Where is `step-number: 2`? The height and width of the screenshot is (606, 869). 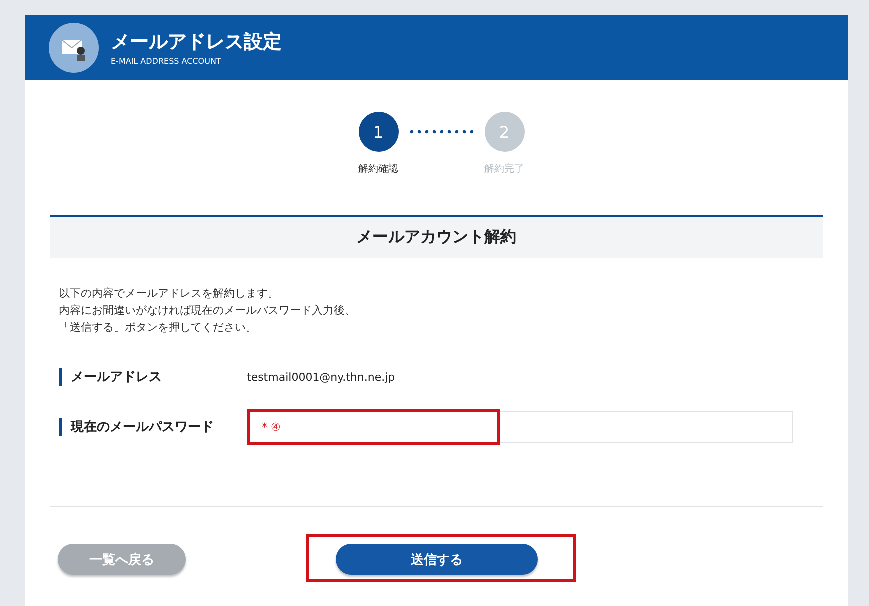 step-number: 2 is located at coordinates (504, 132).